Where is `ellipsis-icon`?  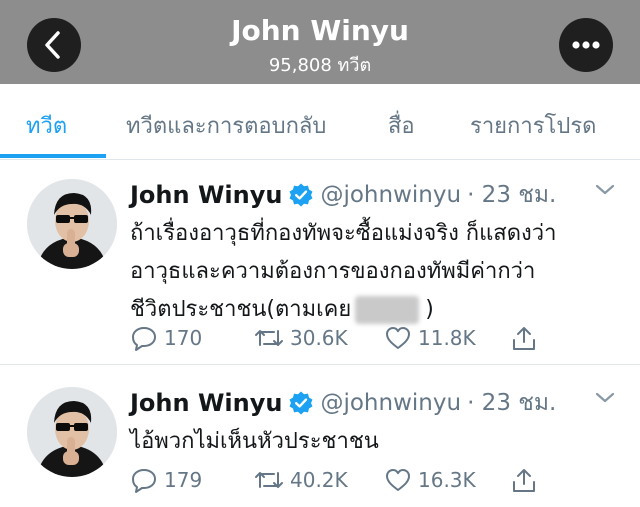
ellipsis-icon is located at coordinates (586, 45).